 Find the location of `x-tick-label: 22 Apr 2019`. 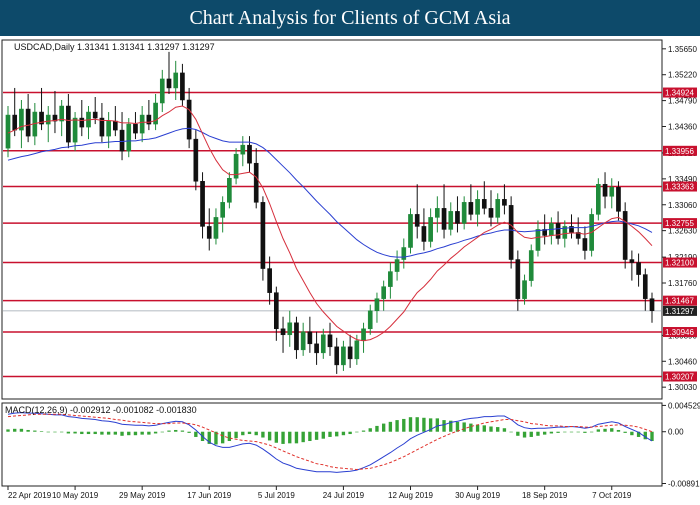

x-tick-label: 22 Apr 2019 is located at coordinates (30, 495).